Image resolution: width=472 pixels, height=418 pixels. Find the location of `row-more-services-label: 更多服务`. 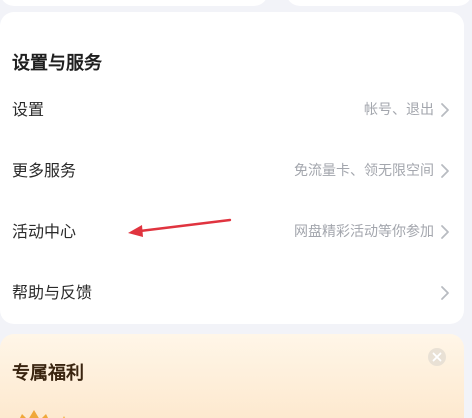

row-more-services-label: 更多服务 is located at coordinates (44, 170).